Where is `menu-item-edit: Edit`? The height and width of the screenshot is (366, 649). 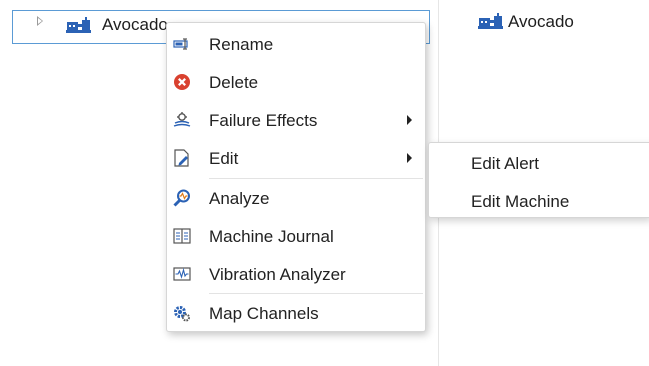
menu-item-edit: Edit is located at coordinates (296, 158).